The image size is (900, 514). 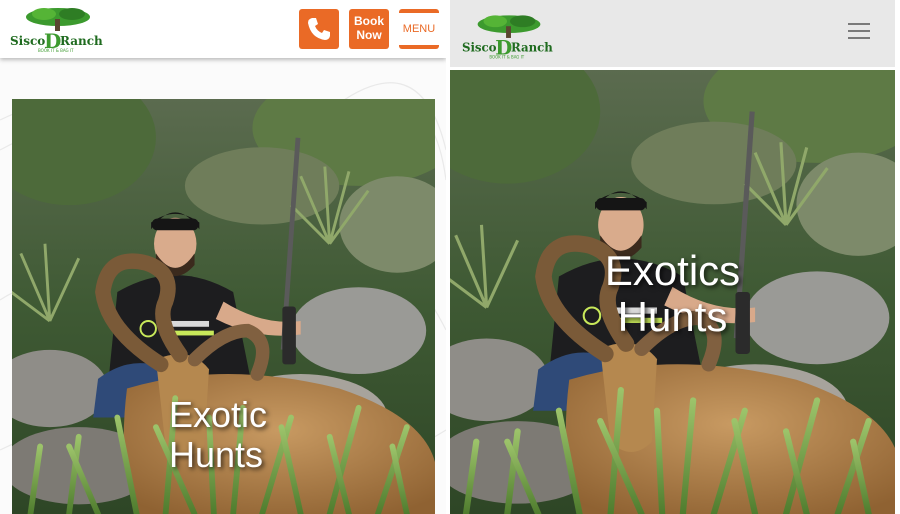 I want to click on hero-caption: Exotics Hunts, so click(x=672, y=294).